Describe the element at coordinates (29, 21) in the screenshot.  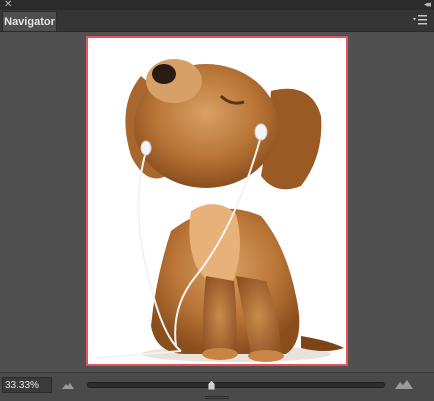
I see `tab-navigator: Navigator` at that location.